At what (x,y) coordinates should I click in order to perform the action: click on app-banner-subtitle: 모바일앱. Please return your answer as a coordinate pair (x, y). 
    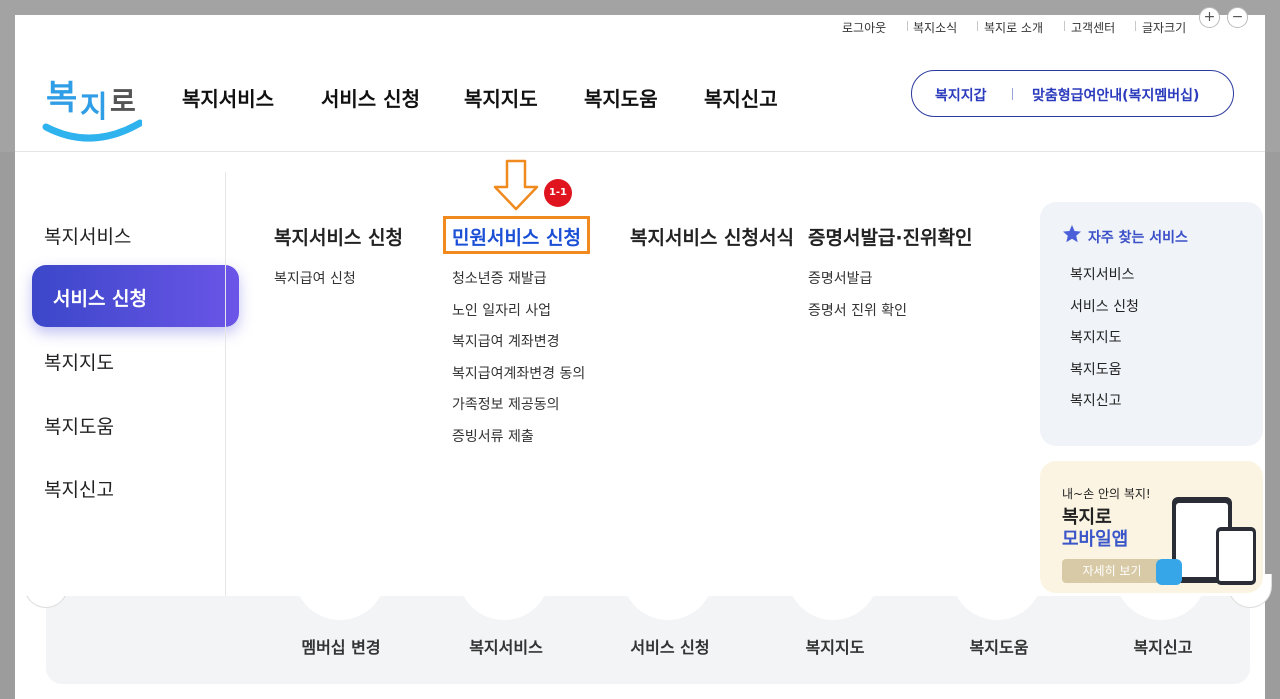
    Looking at the image, I should click on (1095, 539).